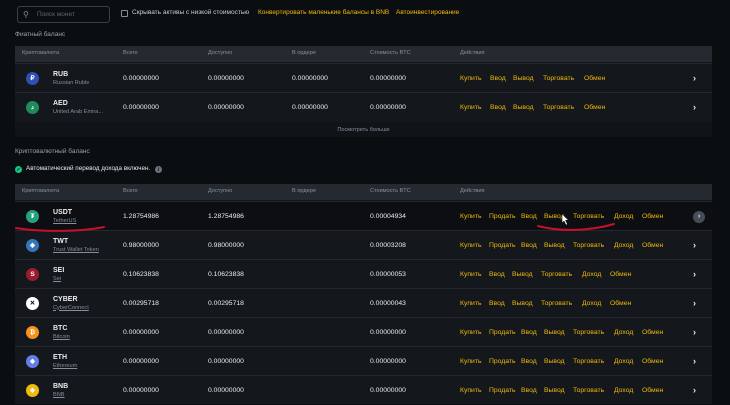 The width and height of the screenshot is (730, 405). I want to click on annotation-overlay, so click(315, 222).